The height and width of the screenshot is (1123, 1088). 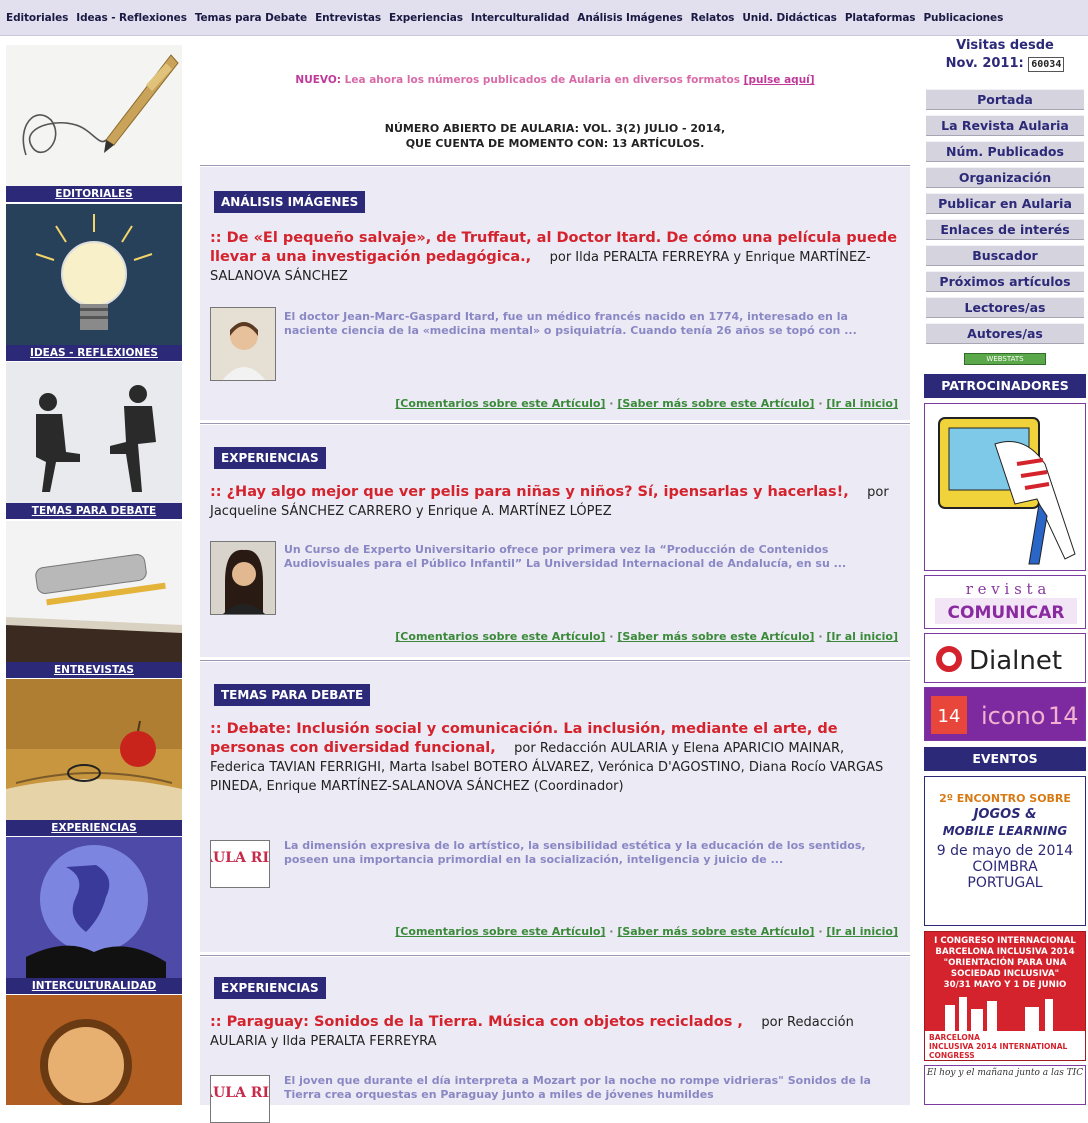 I want to click on menu-portada: Portada, so click(x=1005, y=99).